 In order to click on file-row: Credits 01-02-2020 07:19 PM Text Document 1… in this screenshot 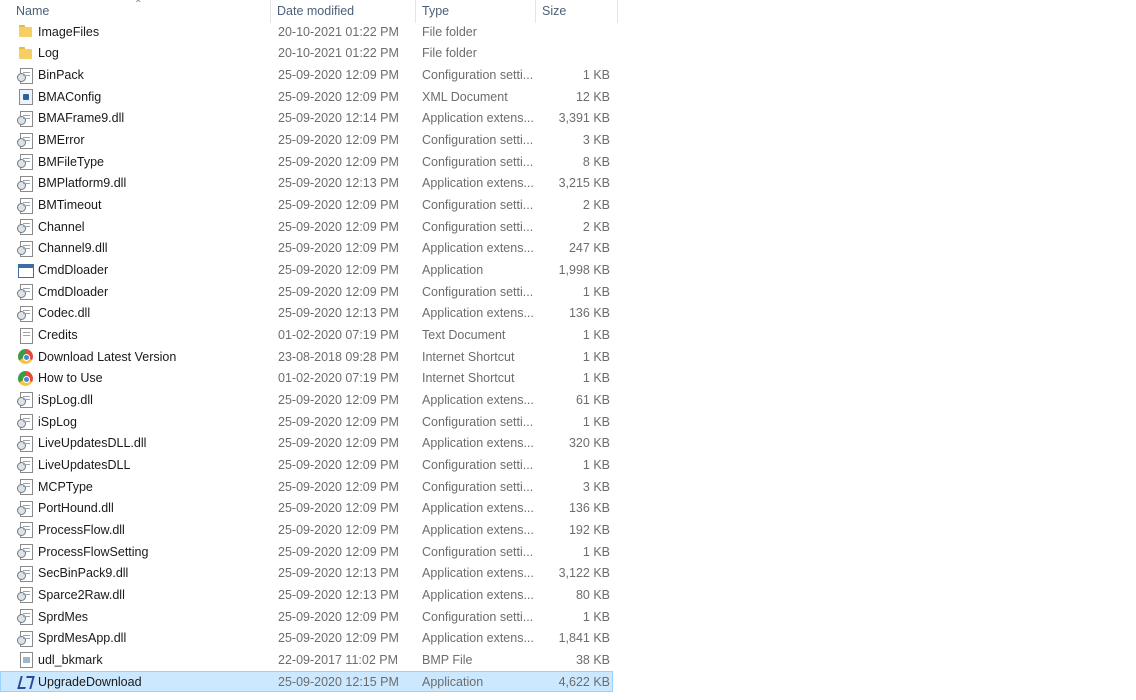, I will do `click(310, 335)`.